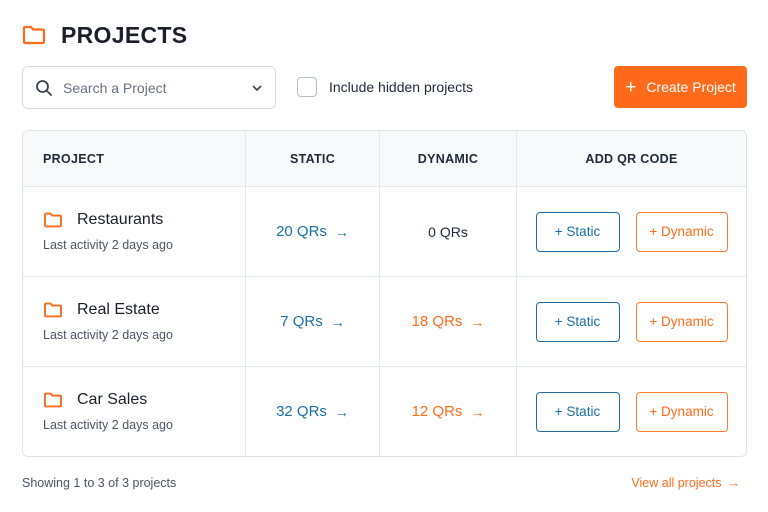  I want to click on header-add-qr: ADD QR CODE, so click(631, 158).